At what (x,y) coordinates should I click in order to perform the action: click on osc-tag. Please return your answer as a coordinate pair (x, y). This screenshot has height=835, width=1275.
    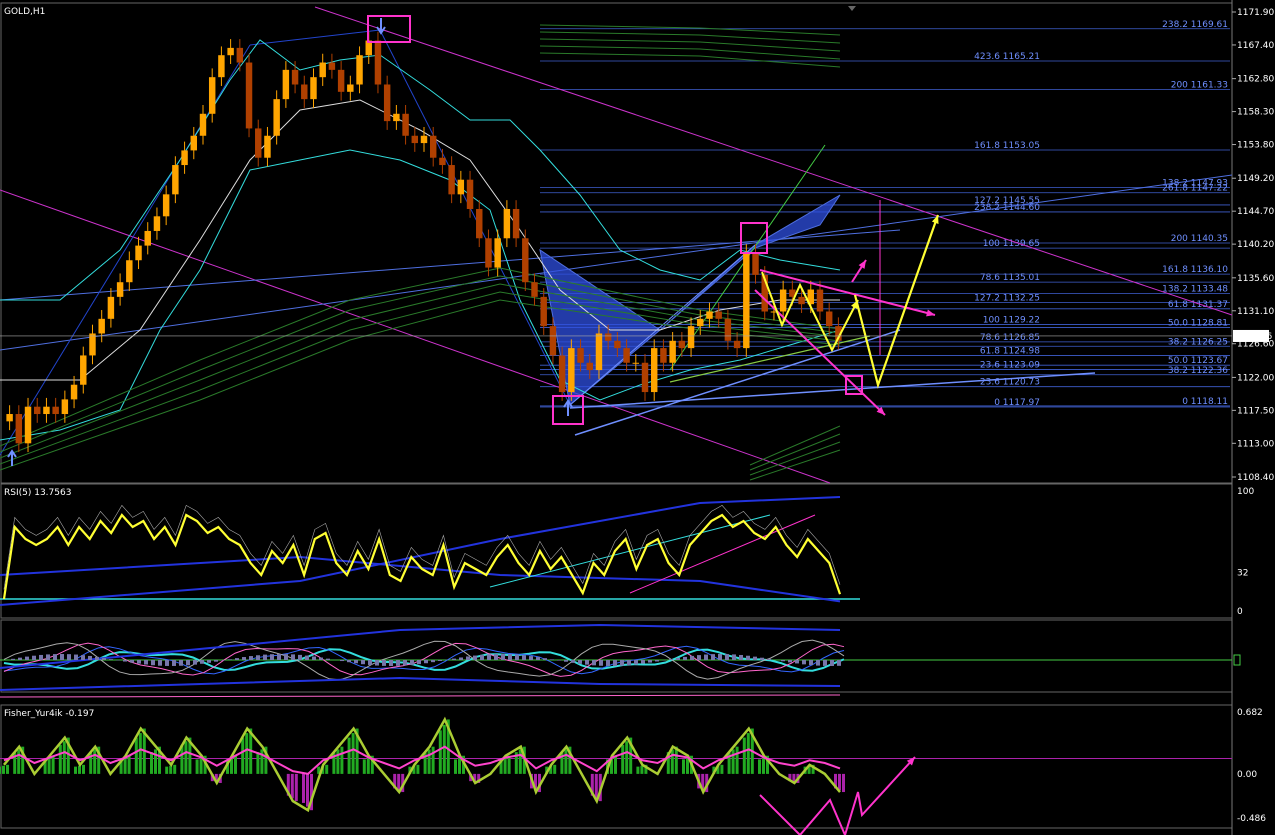
    Looking at the image, I should click on (1237, 660).